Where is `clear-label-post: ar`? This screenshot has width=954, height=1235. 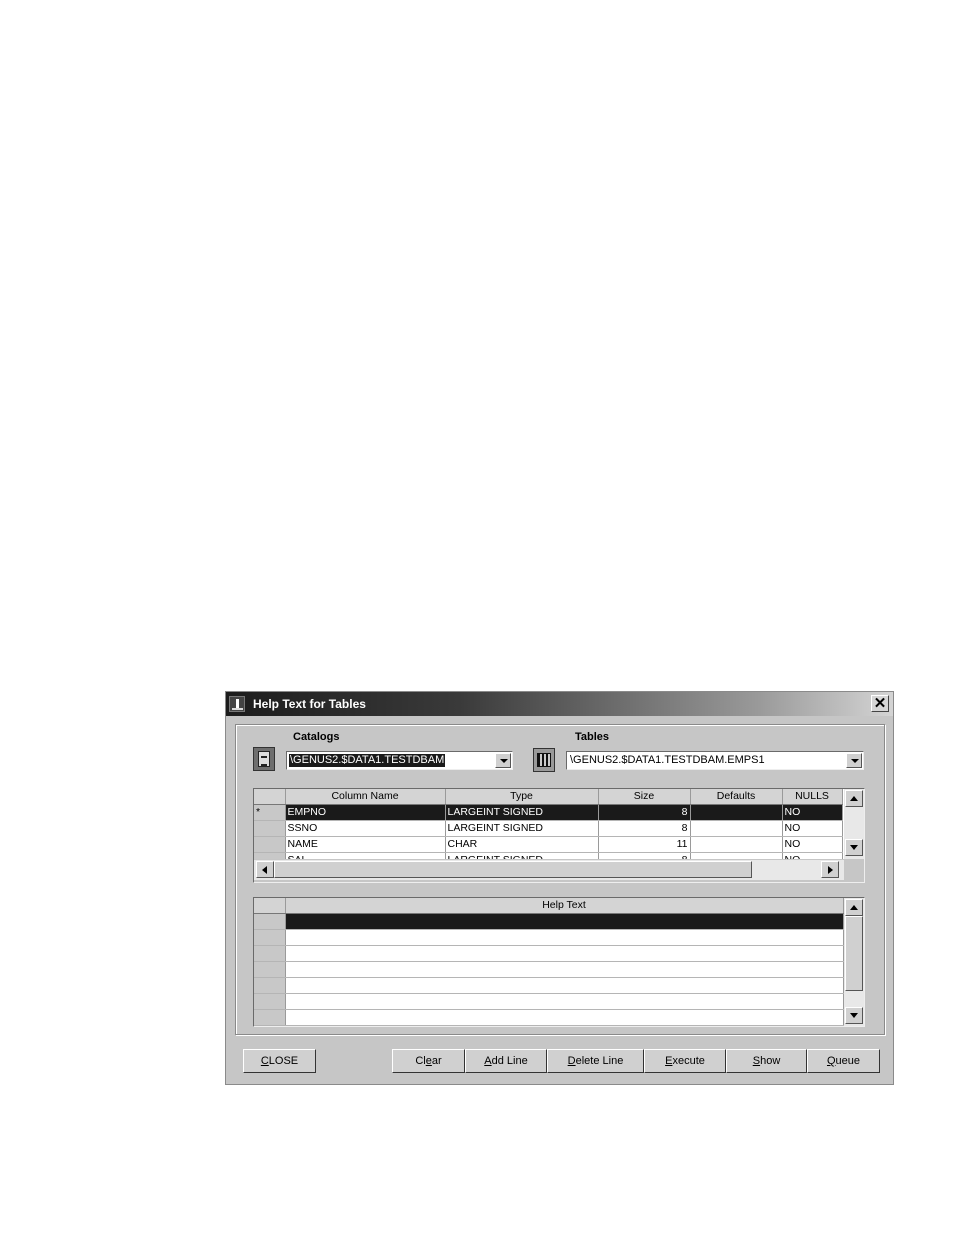 clear-label-post: ar is located at coordinates (436, 1061).